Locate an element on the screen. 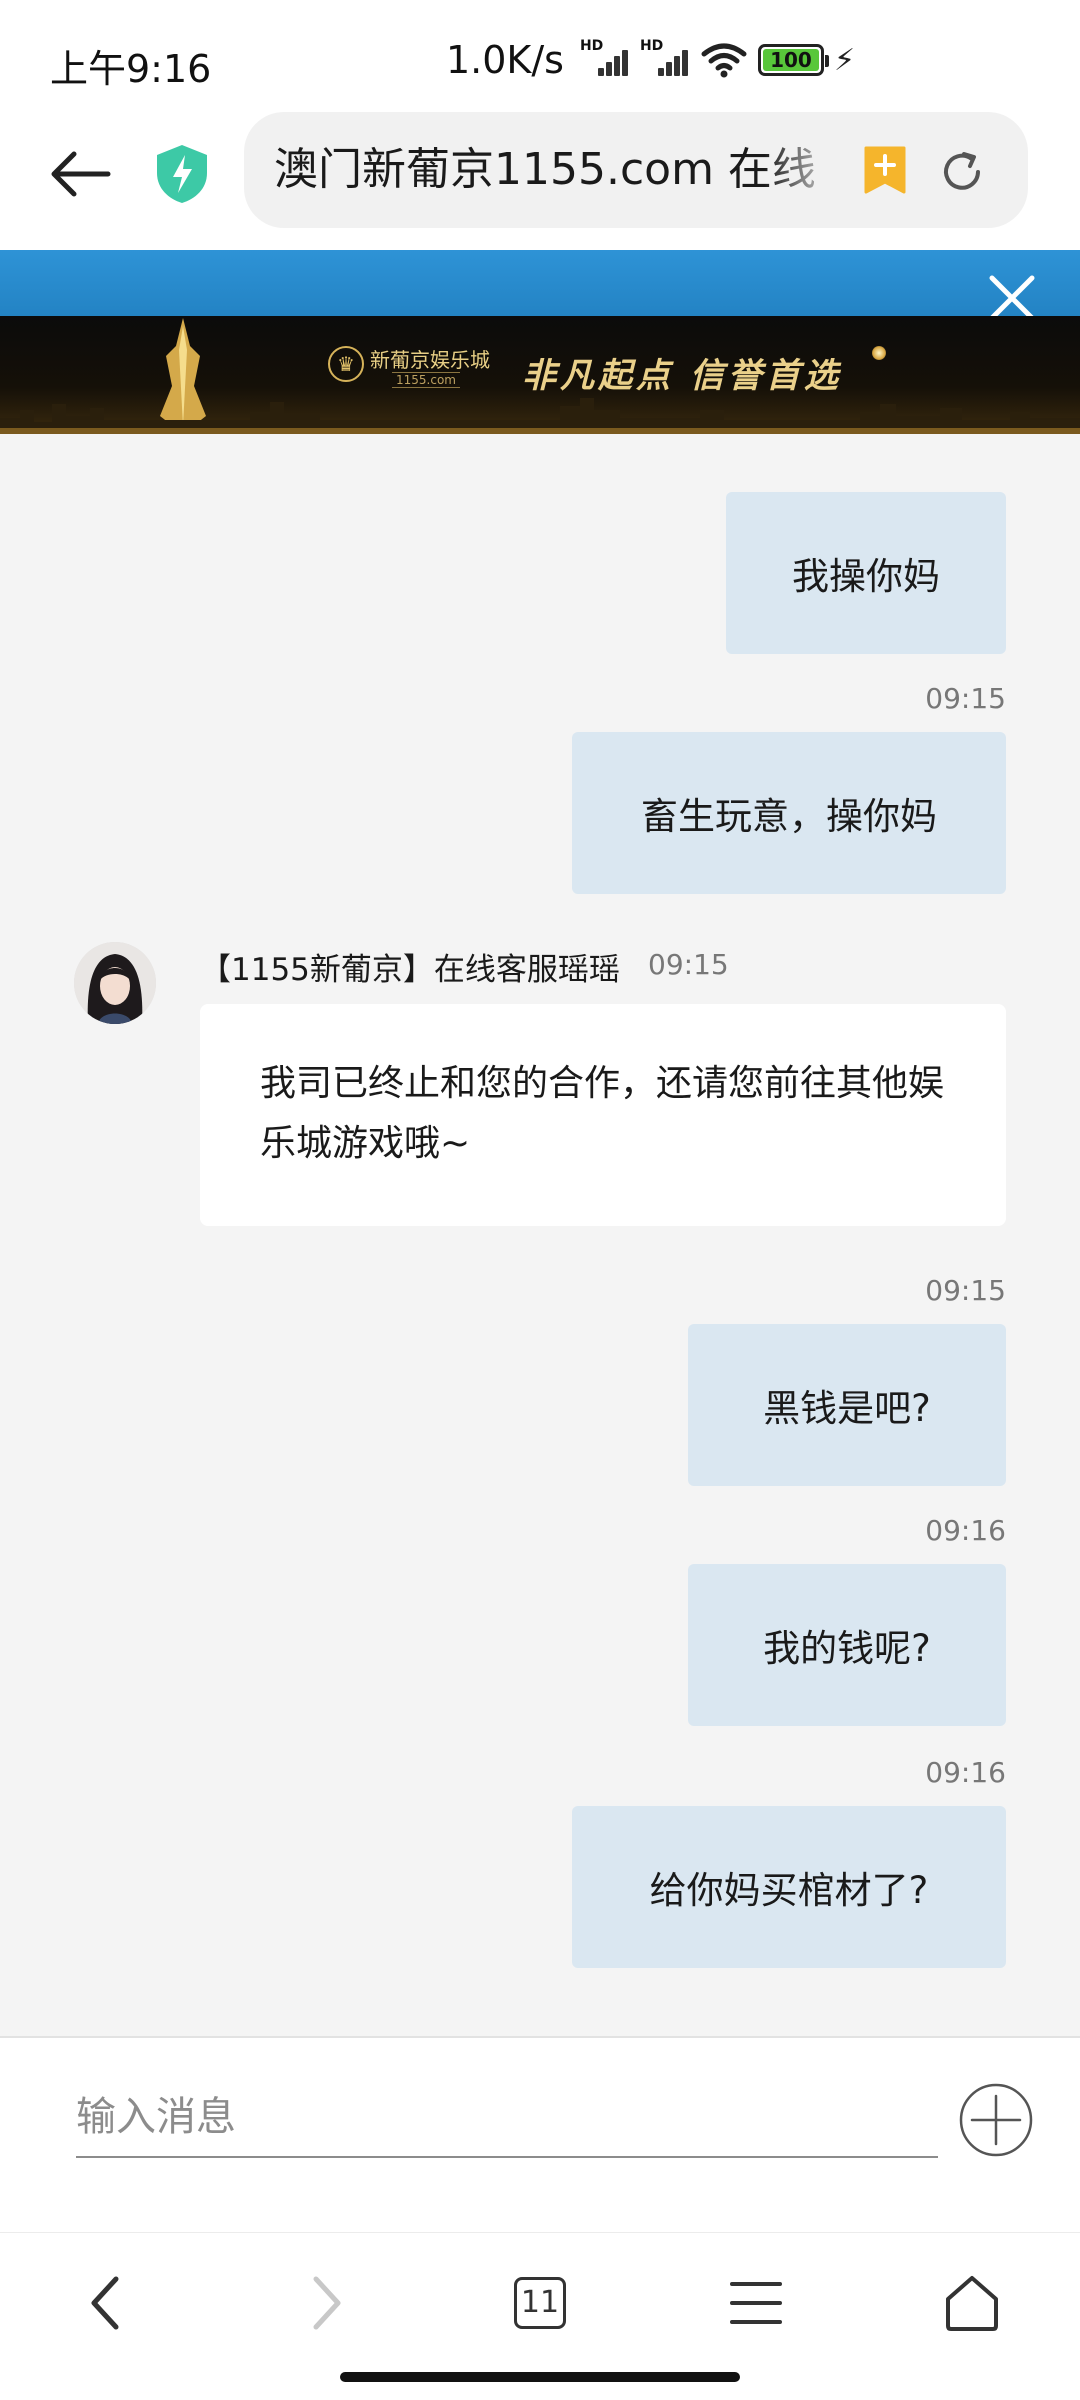 The width and height of the screenshot is (1080, 2400). address-bar: 澳门新葡京1155.com 在线 is located at coordinates (636, 170).